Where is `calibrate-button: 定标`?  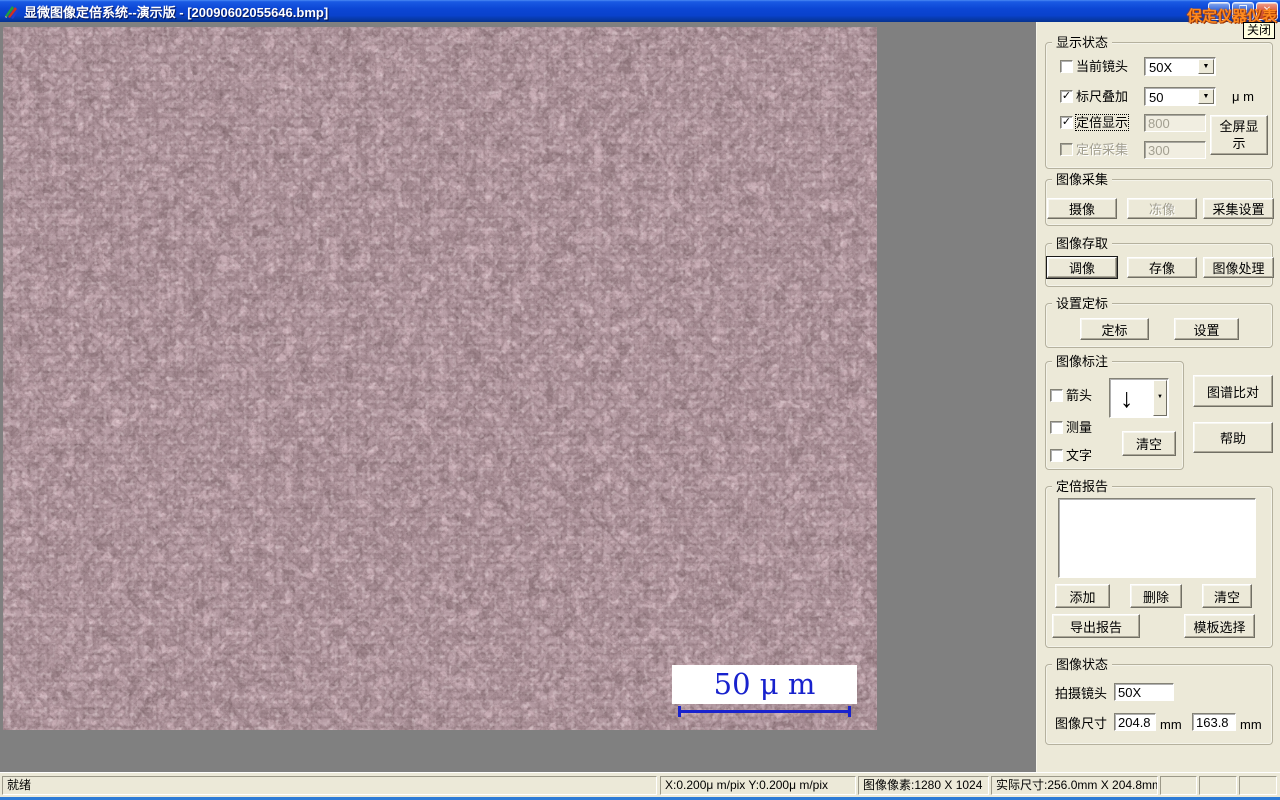
calibrate-button: 定标 is located at coordinates (1114, 329).